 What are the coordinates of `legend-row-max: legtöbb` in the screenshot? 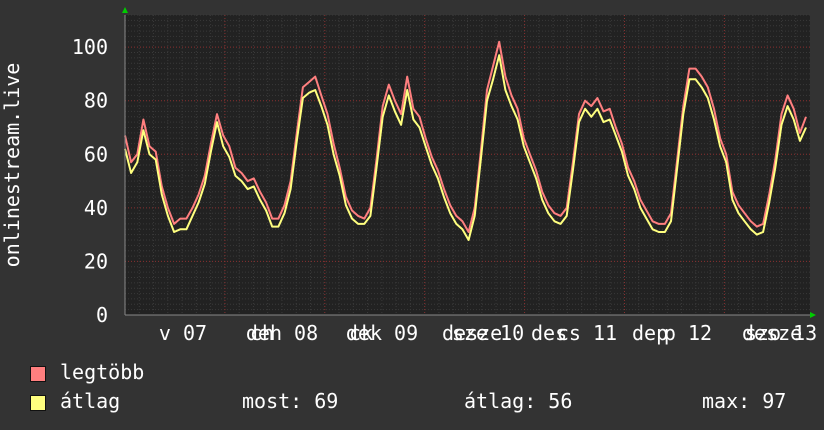 It's located at (420, 374).